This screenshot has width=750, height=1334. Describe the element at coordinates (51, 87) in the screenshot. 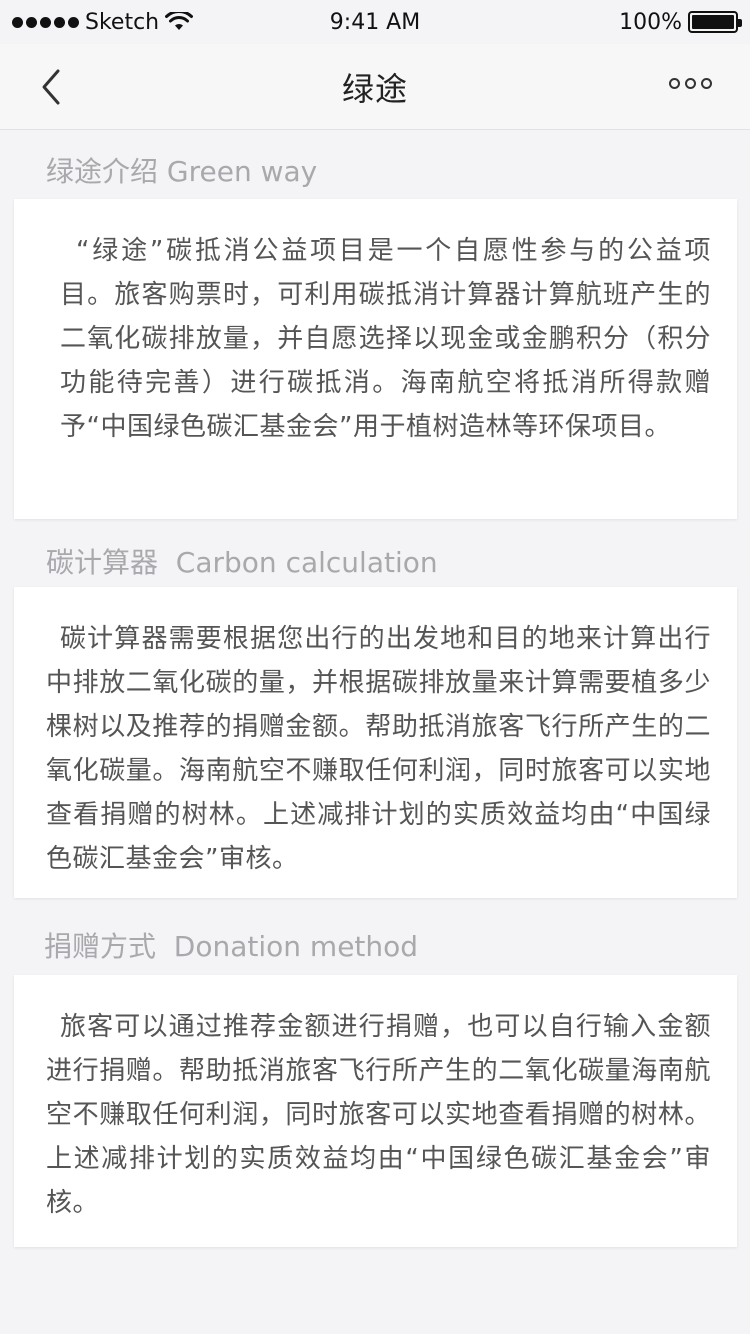

I see `chevron-left-icon` at that location.